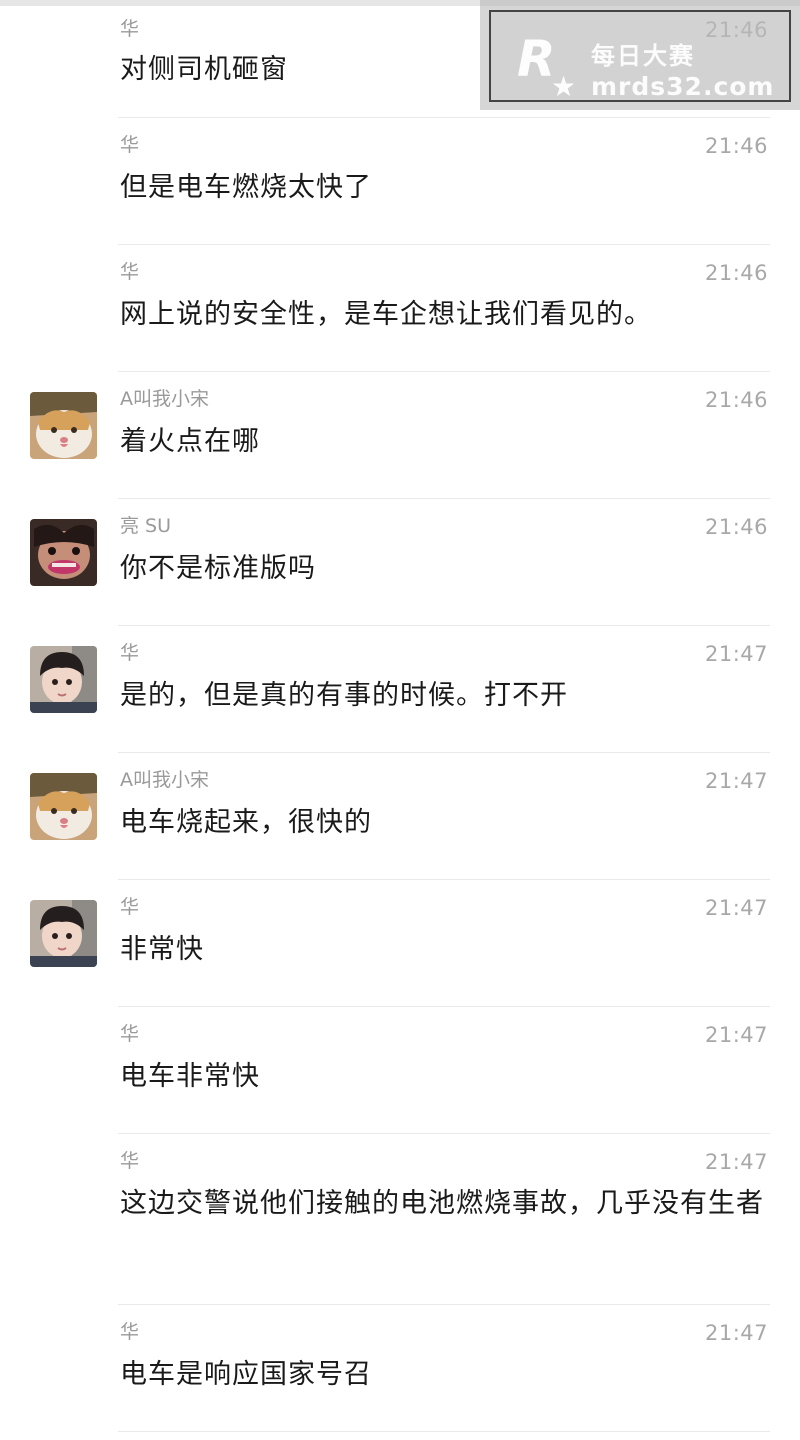 This screenshot has width=800, height=1440. What do you see at coordinates (400, 1368) in the screenshot?
I see `chat-message: 华 21:47 电车是响应国家号召` at bounding box center [400, 1368].